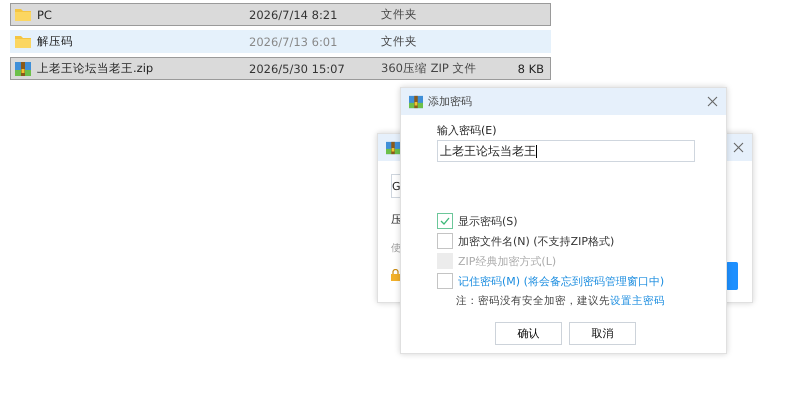  What do you see at coordinates (293, 15) in the screenshot?
I see `file-date: 2026/7/14 8:21` at bounding box center [293, 15].